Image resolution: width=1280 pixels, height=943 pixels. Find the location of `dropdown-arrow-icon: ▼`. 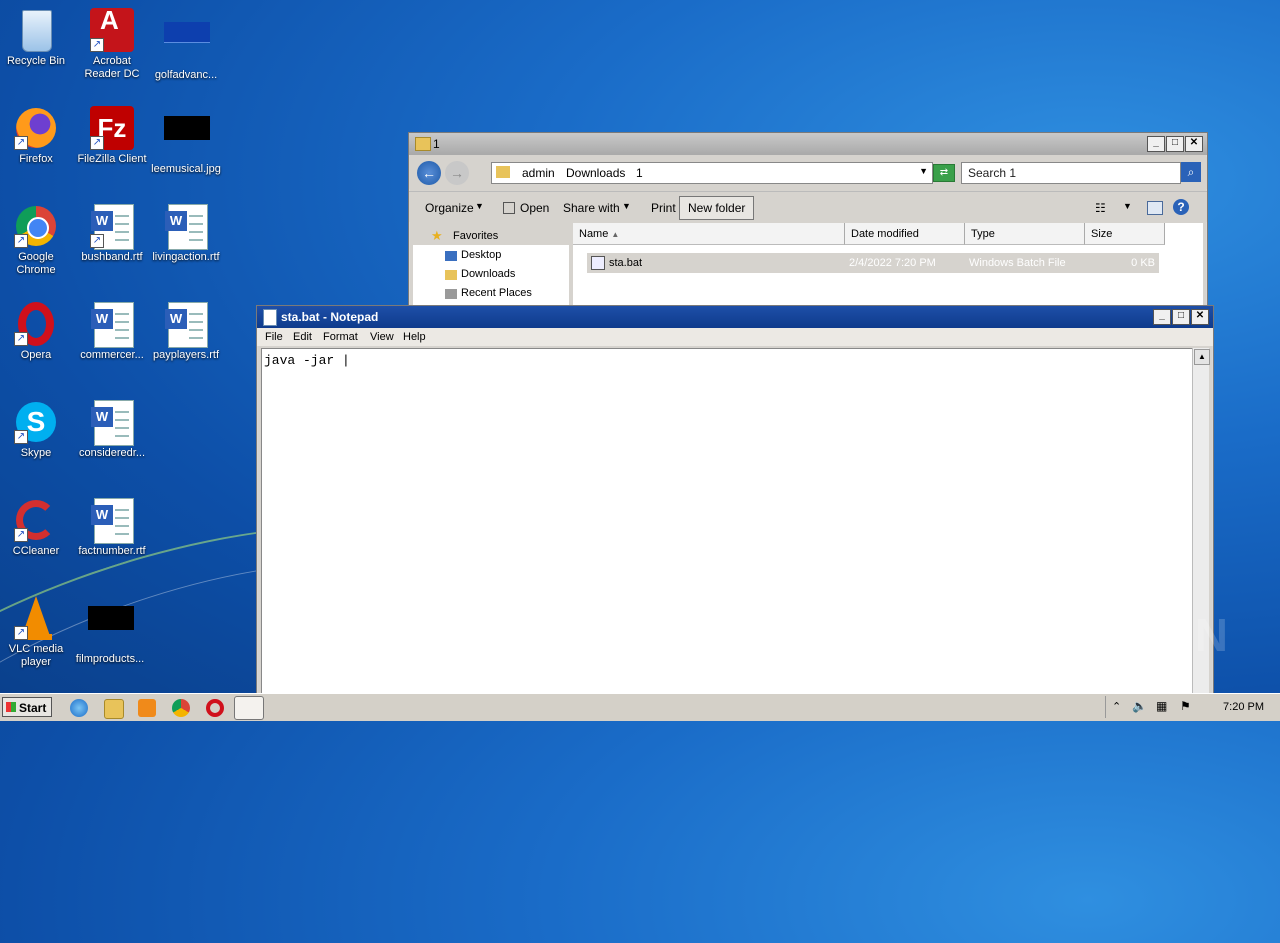

dropdown-arrow-icon: ▼ is located at coordinates (923, 171).